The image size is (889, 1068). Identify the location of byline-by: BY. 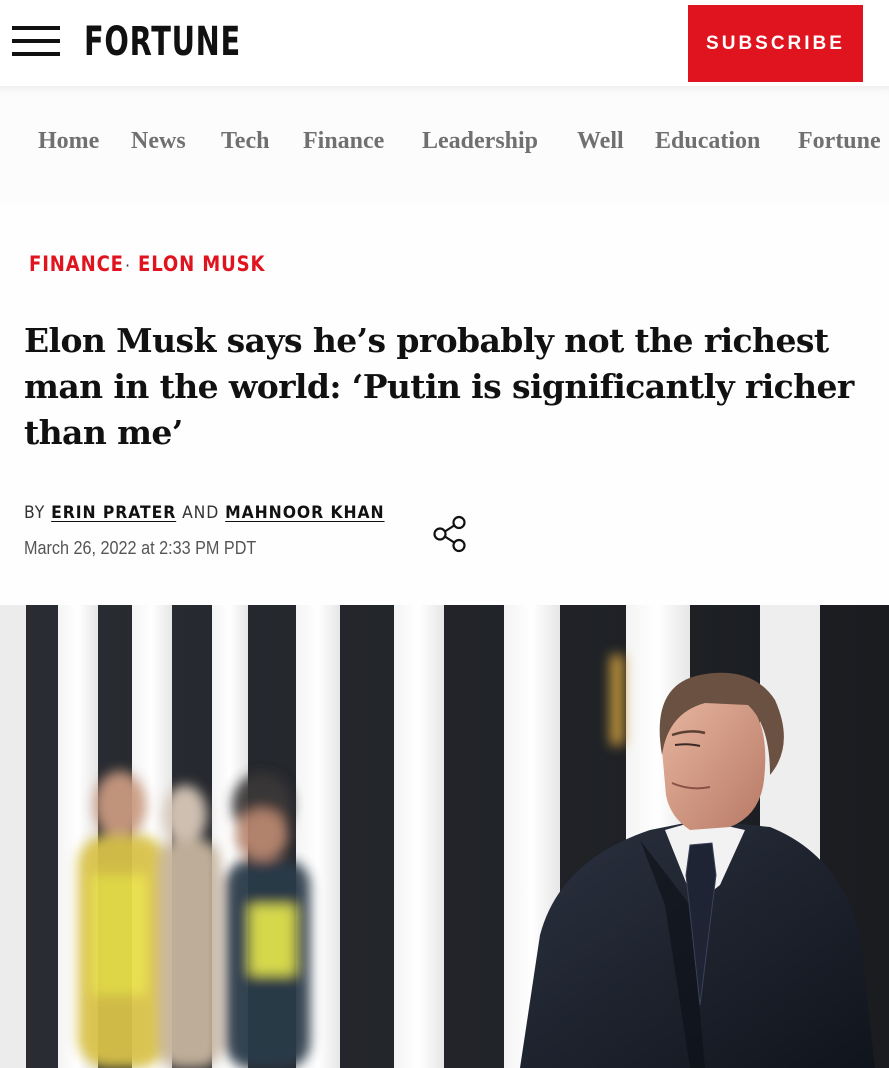
(35, 513).